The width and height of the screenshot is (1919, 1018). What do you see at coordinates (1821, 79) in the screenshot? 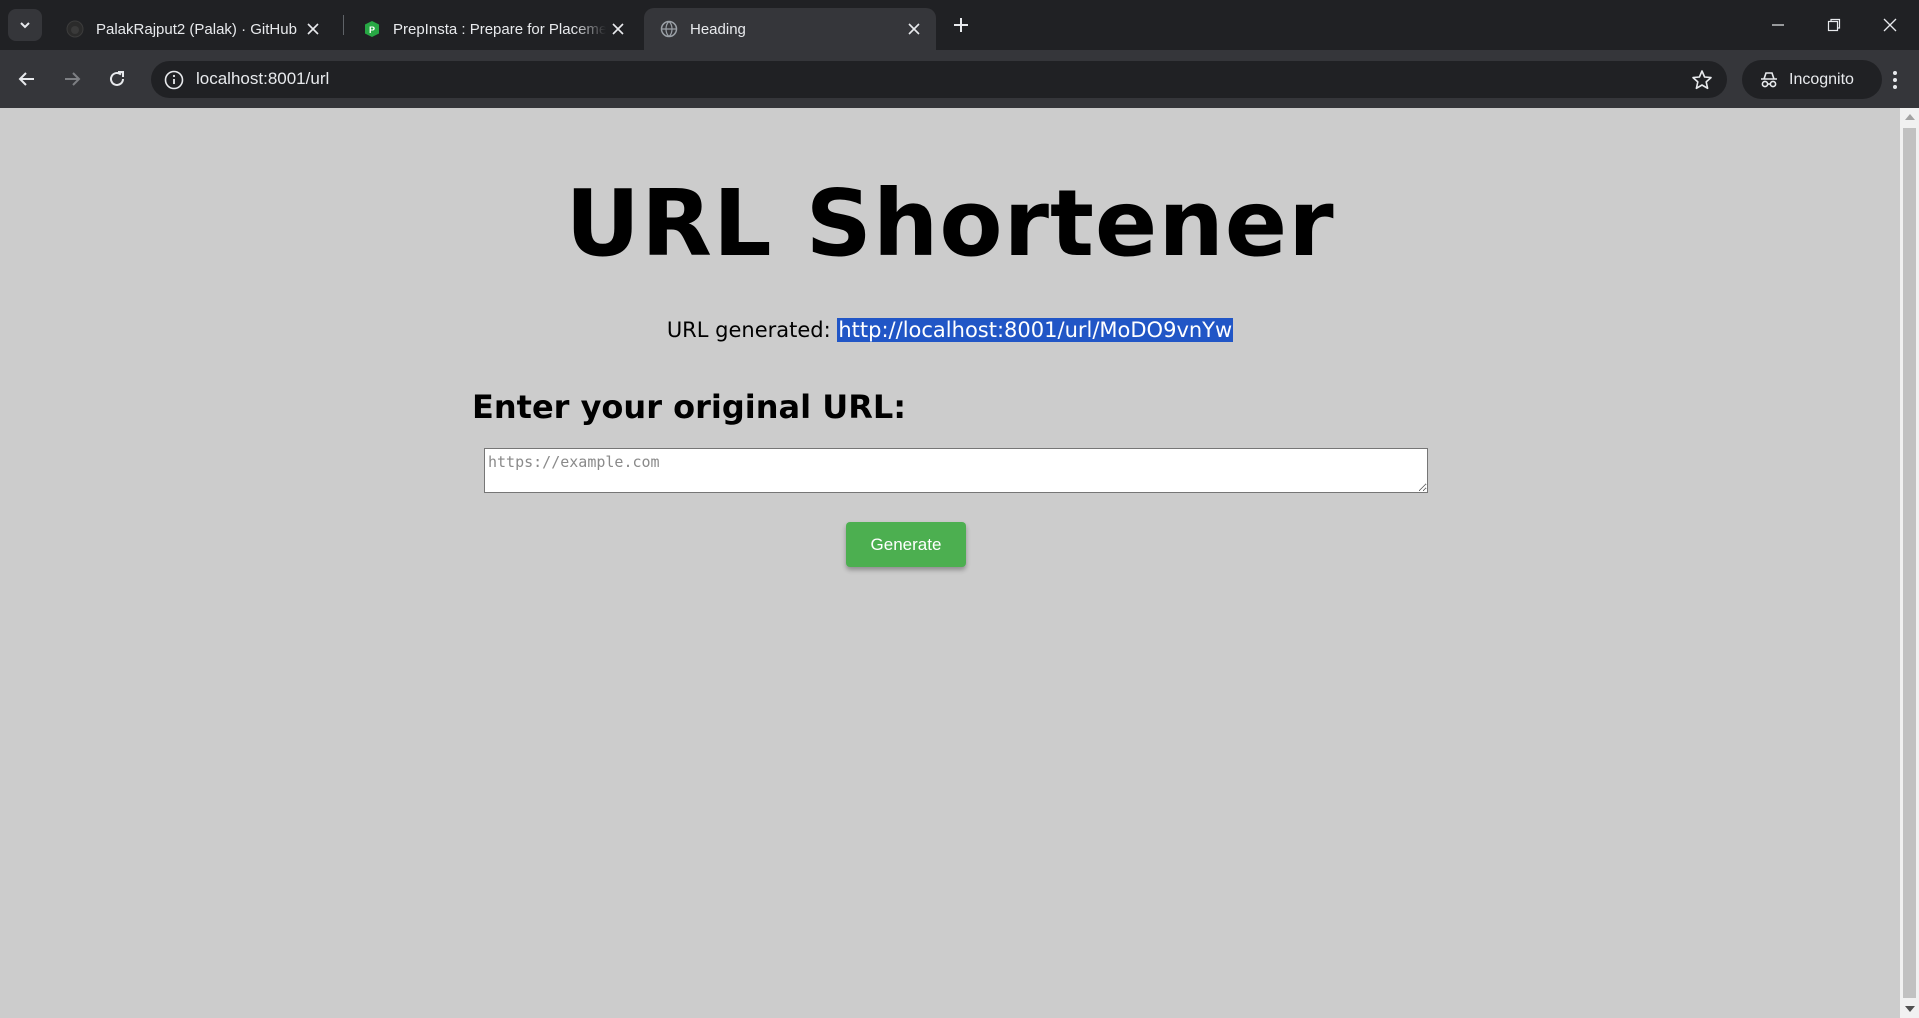
I see `incognito-label: Incognito` at bounding box center [1821, 79].